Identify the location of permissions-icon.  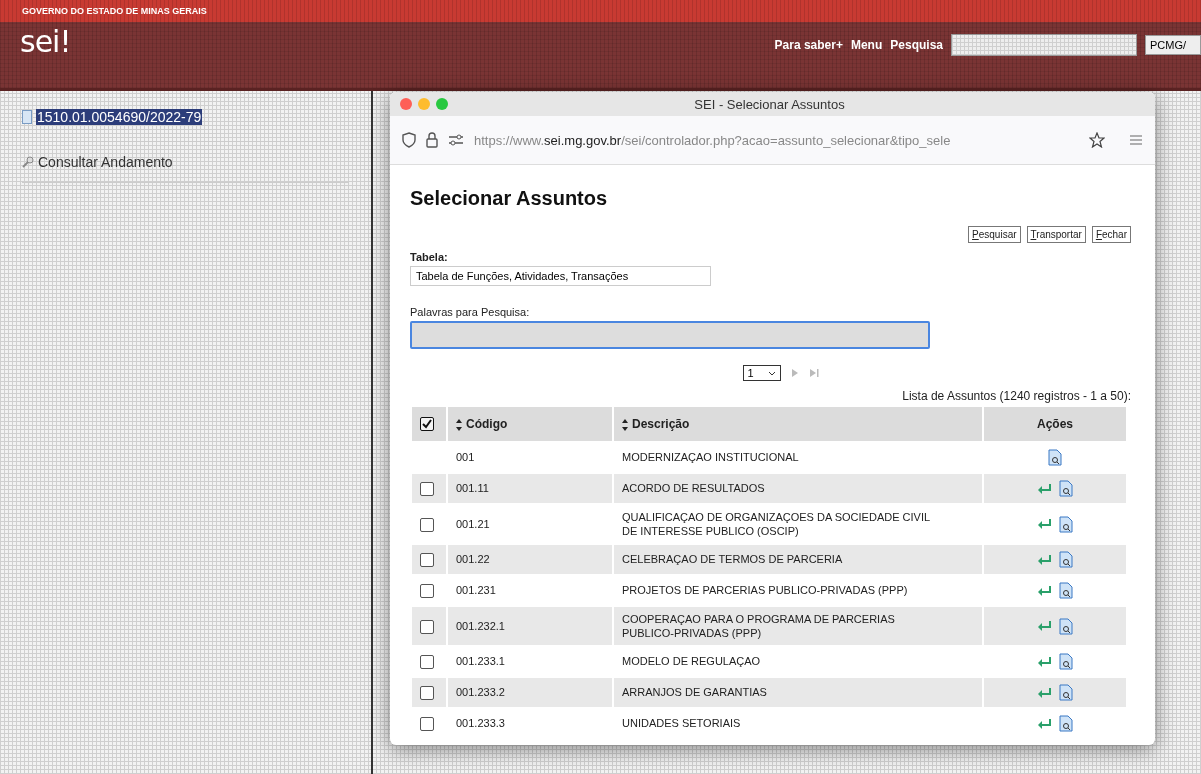
(456, 140).